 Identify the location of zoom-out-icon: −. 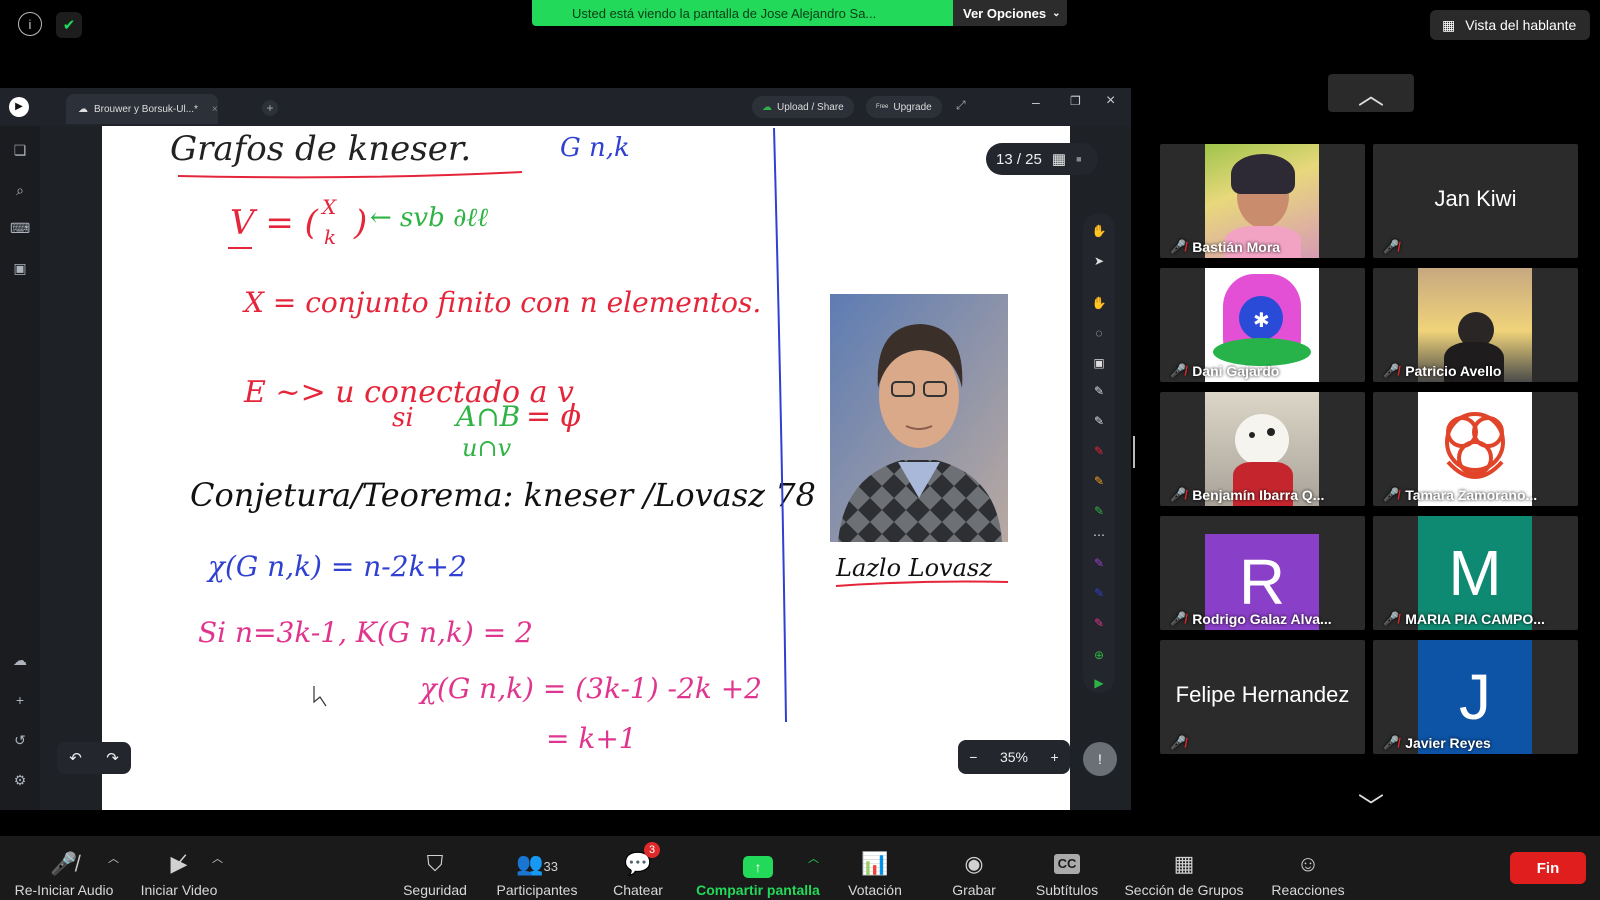
(973, 757).